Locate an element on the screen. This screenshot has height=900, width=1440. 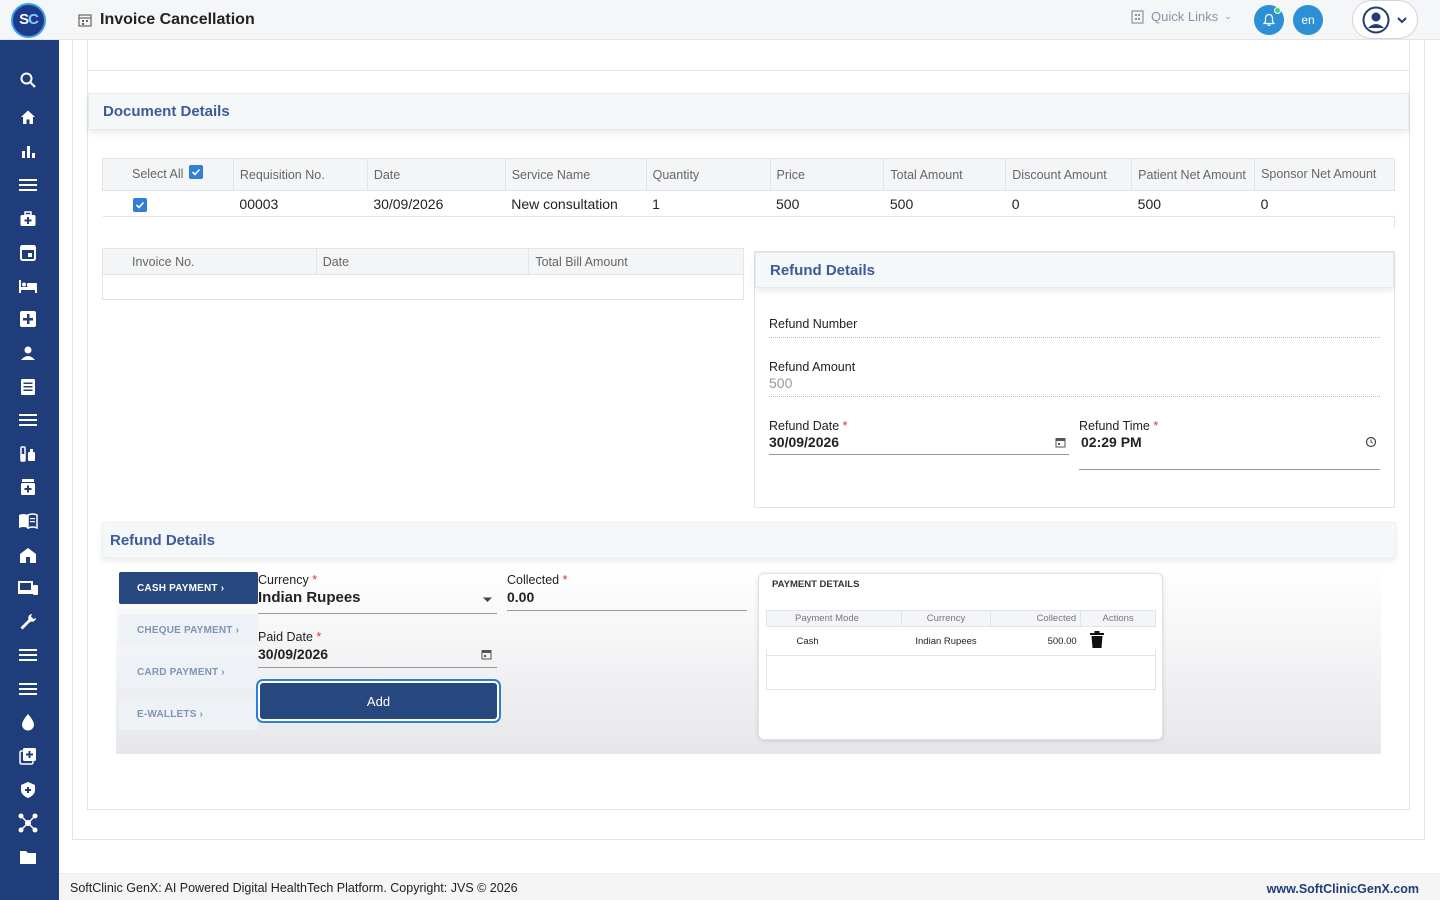
quick-links-dropdown: Quick Links ⌄ is located at coordinates (1181, 16).